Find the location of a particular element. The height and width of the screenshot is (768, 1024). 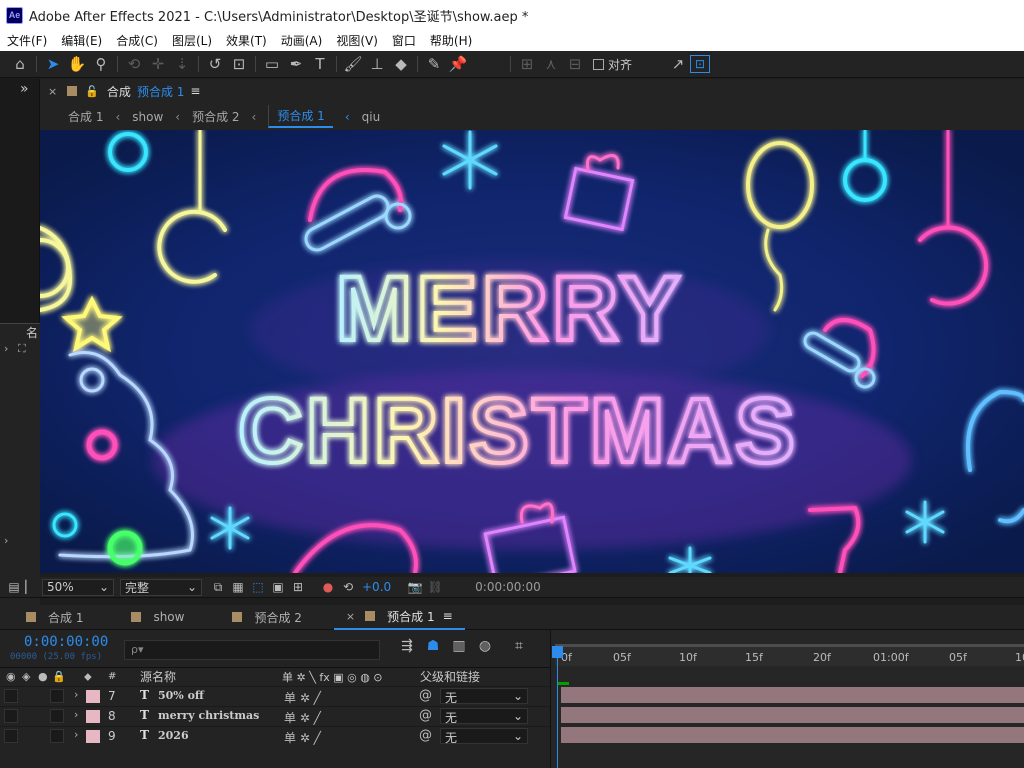

world-axis-icon: ⋏ is located at coordinates (551, 64).